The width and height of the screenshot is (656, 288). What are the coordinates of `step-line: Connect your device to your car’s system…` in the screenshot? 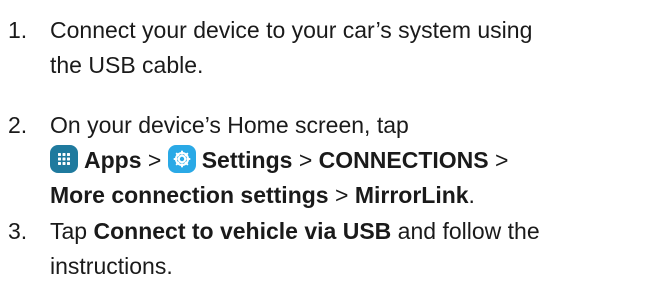 It's located at (291, 30).